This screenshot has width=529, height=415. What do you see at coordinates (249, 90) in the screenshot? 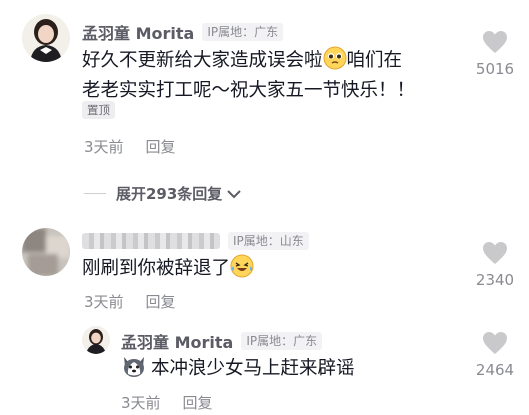
I see `comment-text-line: 老老实实打工呢～祝大家五一节快乐！！` at bounding box center [249, 90].